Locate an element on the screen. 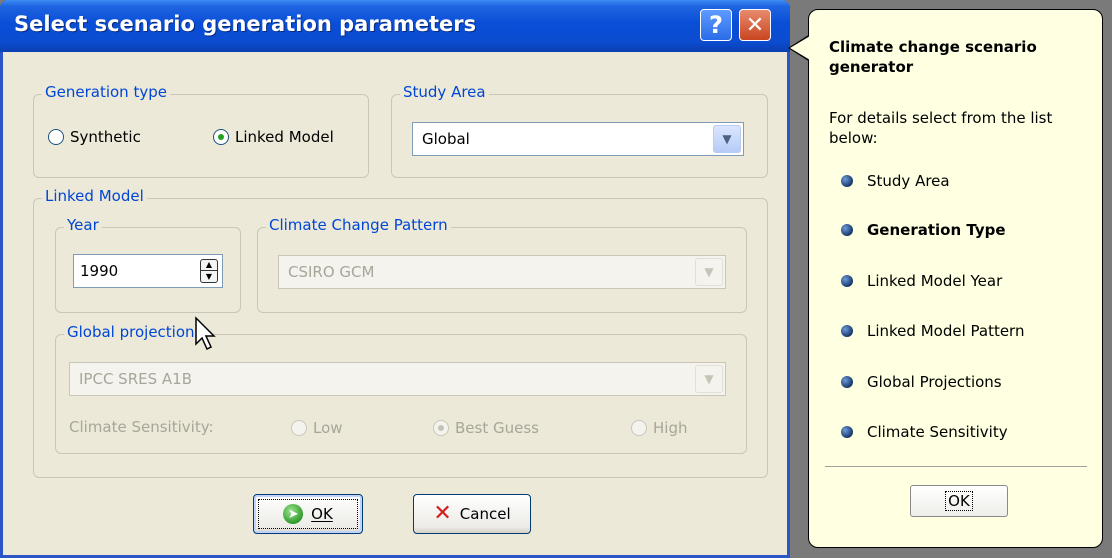 The width and height of the screenshot is (1112, 558). help-item-linked-model-year: Linked Model Year is located at coordinates (921, 281).